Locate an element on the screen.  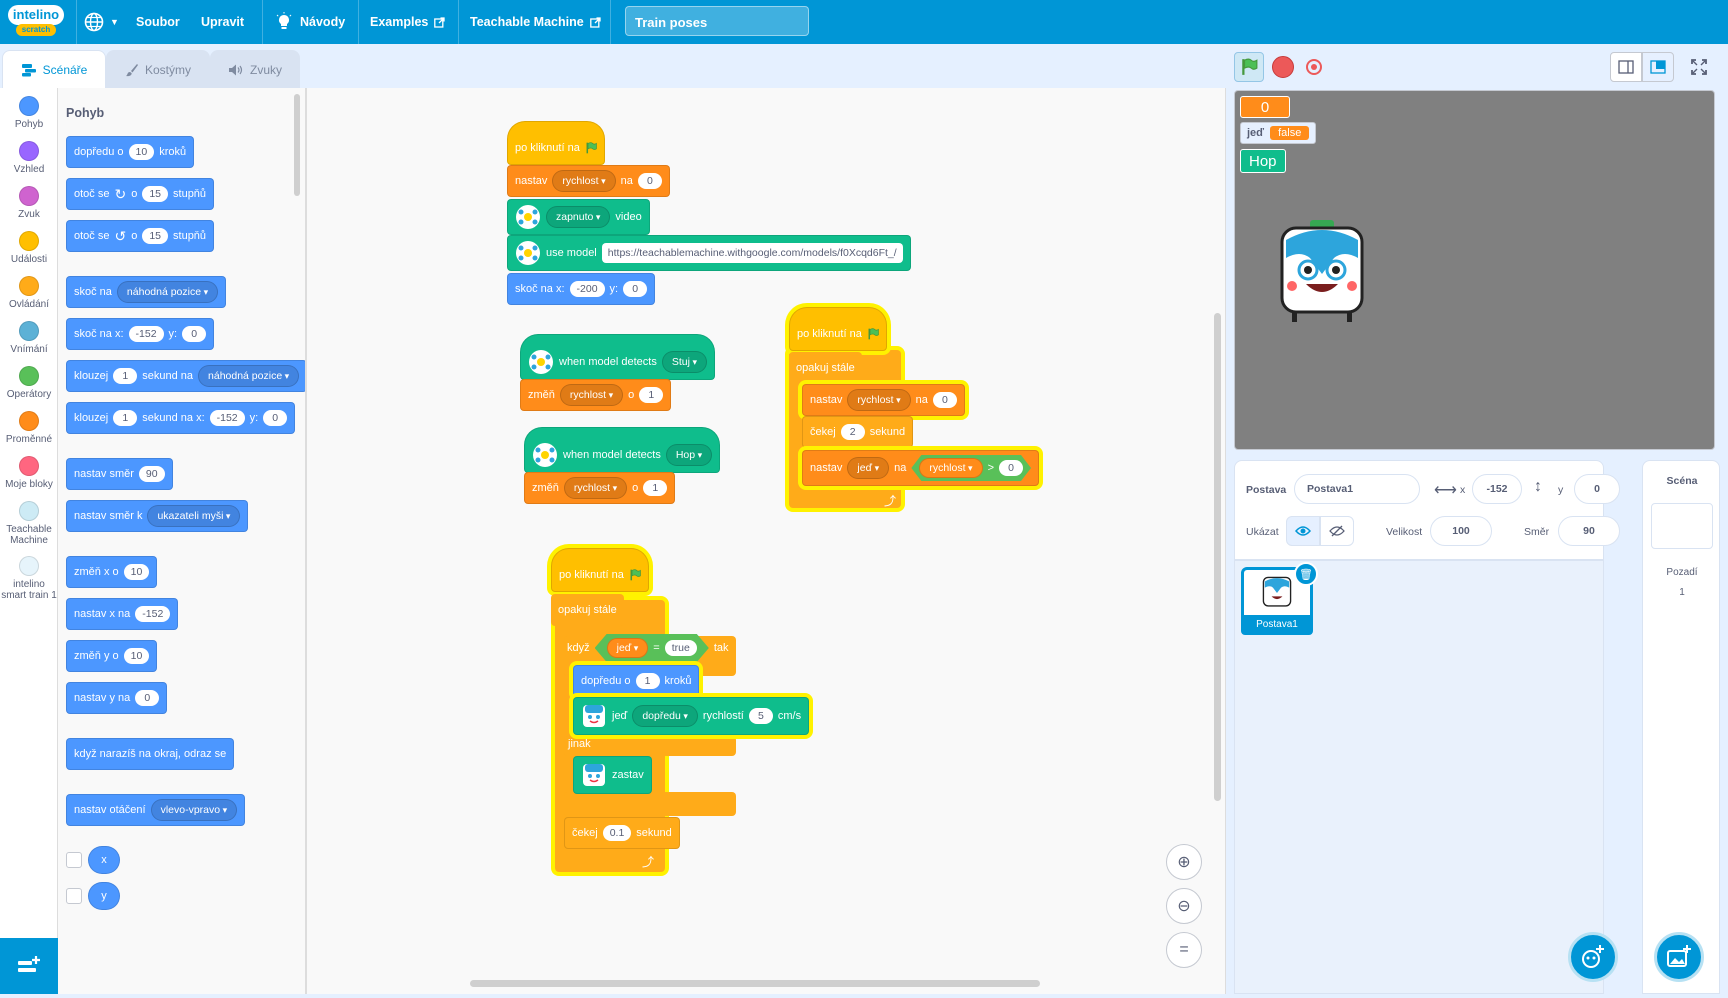
category-variables: Proměnné is located at coordinates (29, 428).